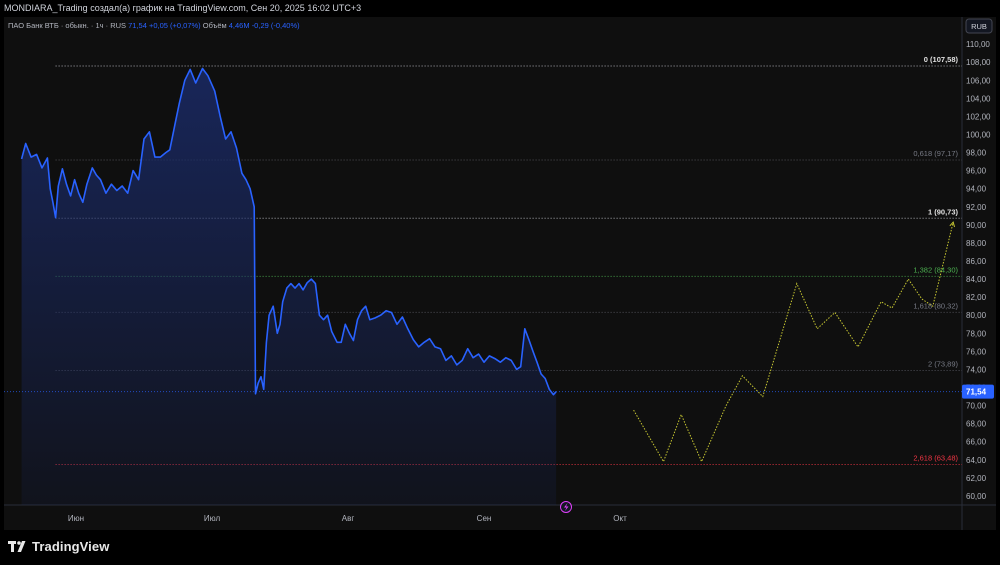  What do you see at coordinates (240, 25) in the screenshot?
I see `legend-part: 4,46M` at bounding box center [240, 25].